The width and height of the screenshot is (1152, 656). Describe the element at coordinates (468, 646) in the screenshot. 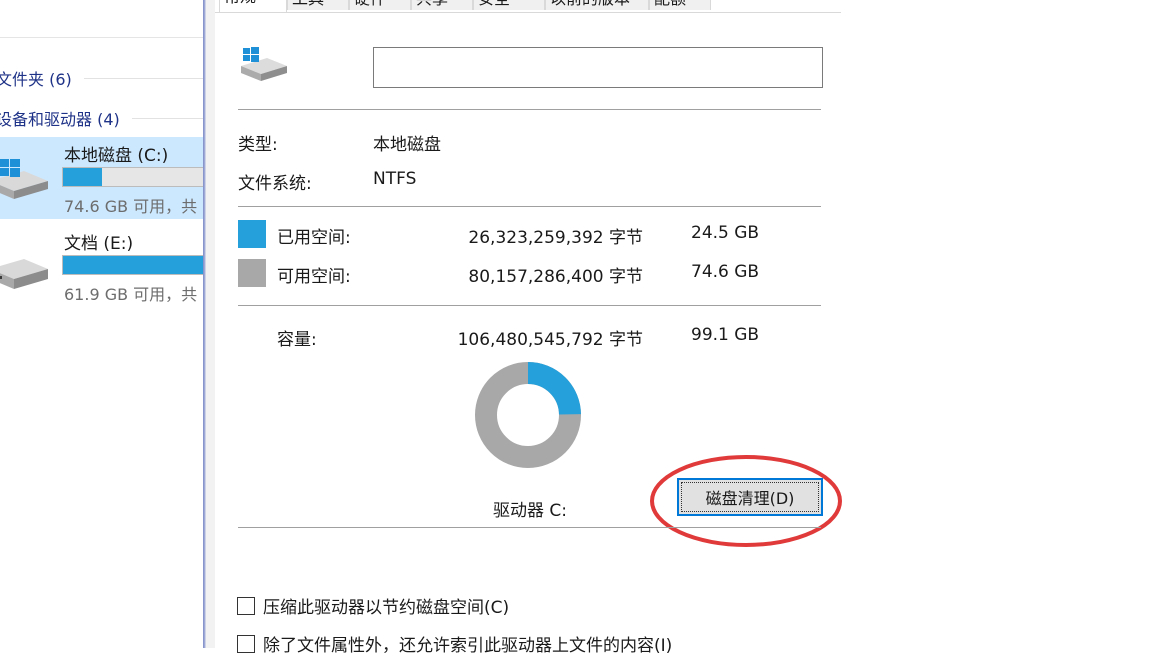

I see `index-label: 除了文件属性外，还允许索引此驱动器上文件的内容(I)` at that location.